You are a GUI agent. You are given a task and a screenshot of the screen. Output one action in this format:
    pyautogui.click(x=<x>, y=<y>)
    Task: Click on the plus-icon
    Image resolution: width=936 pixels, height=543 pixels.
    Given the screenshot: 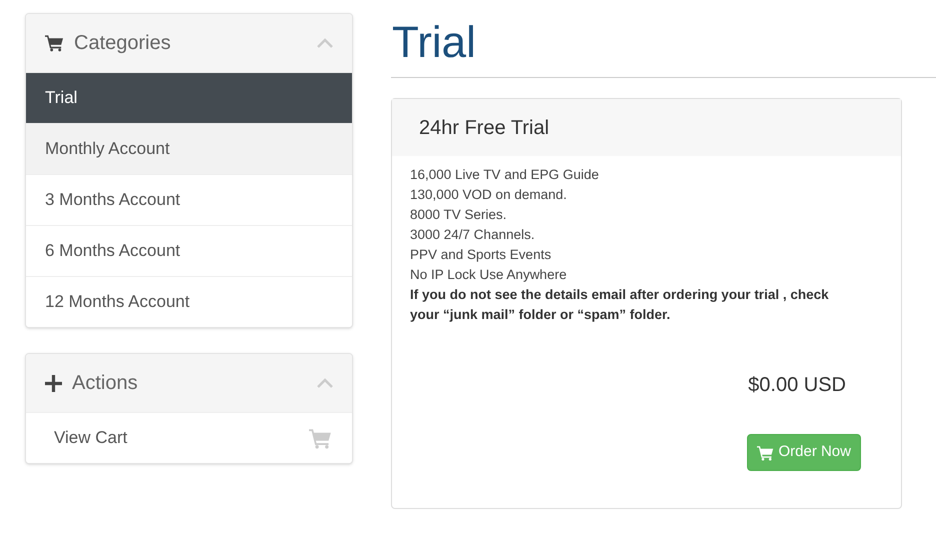 What is the action you would take?
    pyautogui.click(x=53, y=383)
    